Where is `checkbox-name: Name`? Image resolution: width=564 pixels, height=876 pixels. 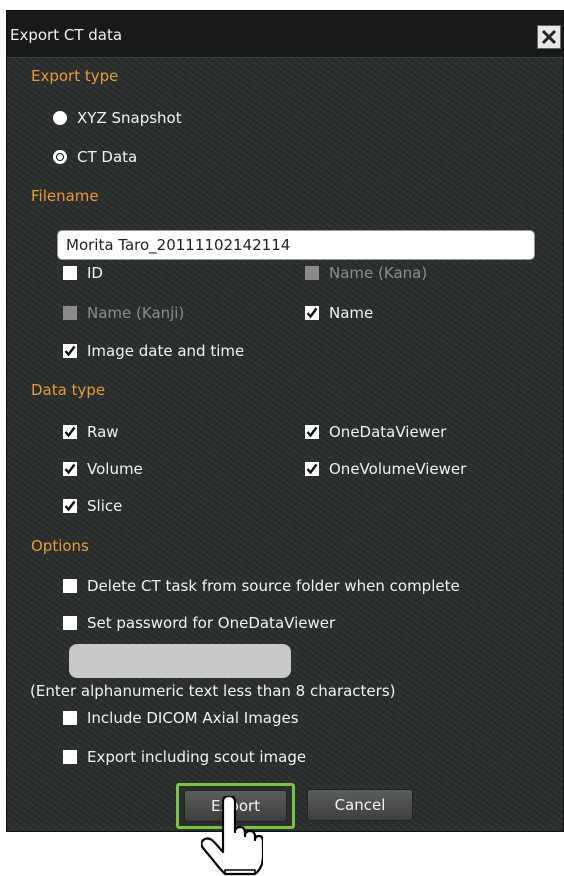 checkbox-name: Name is located at coordinates (339, 313).